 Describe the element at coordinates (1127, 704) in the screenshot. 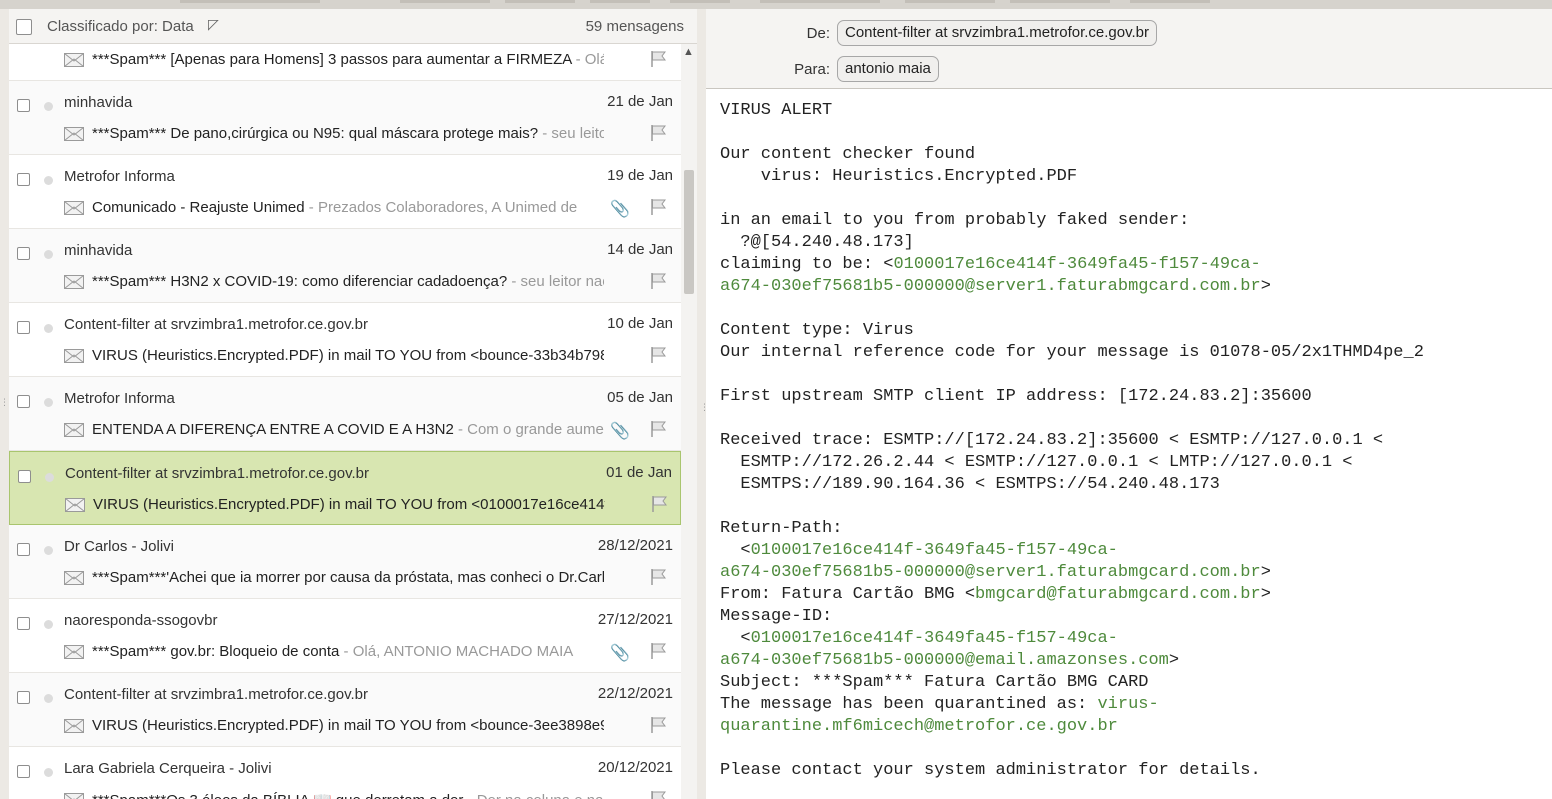

I see `email-link: virus-` at that location.